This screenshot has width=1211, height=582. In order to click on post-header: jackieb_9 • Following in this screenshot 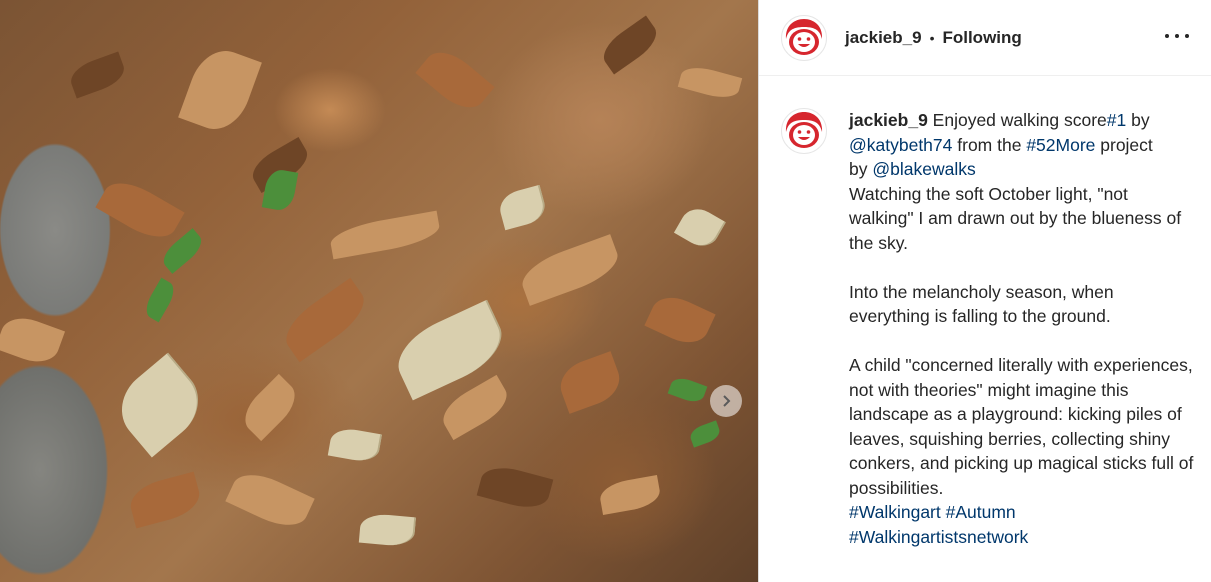, I will do `click(985, 38)`.